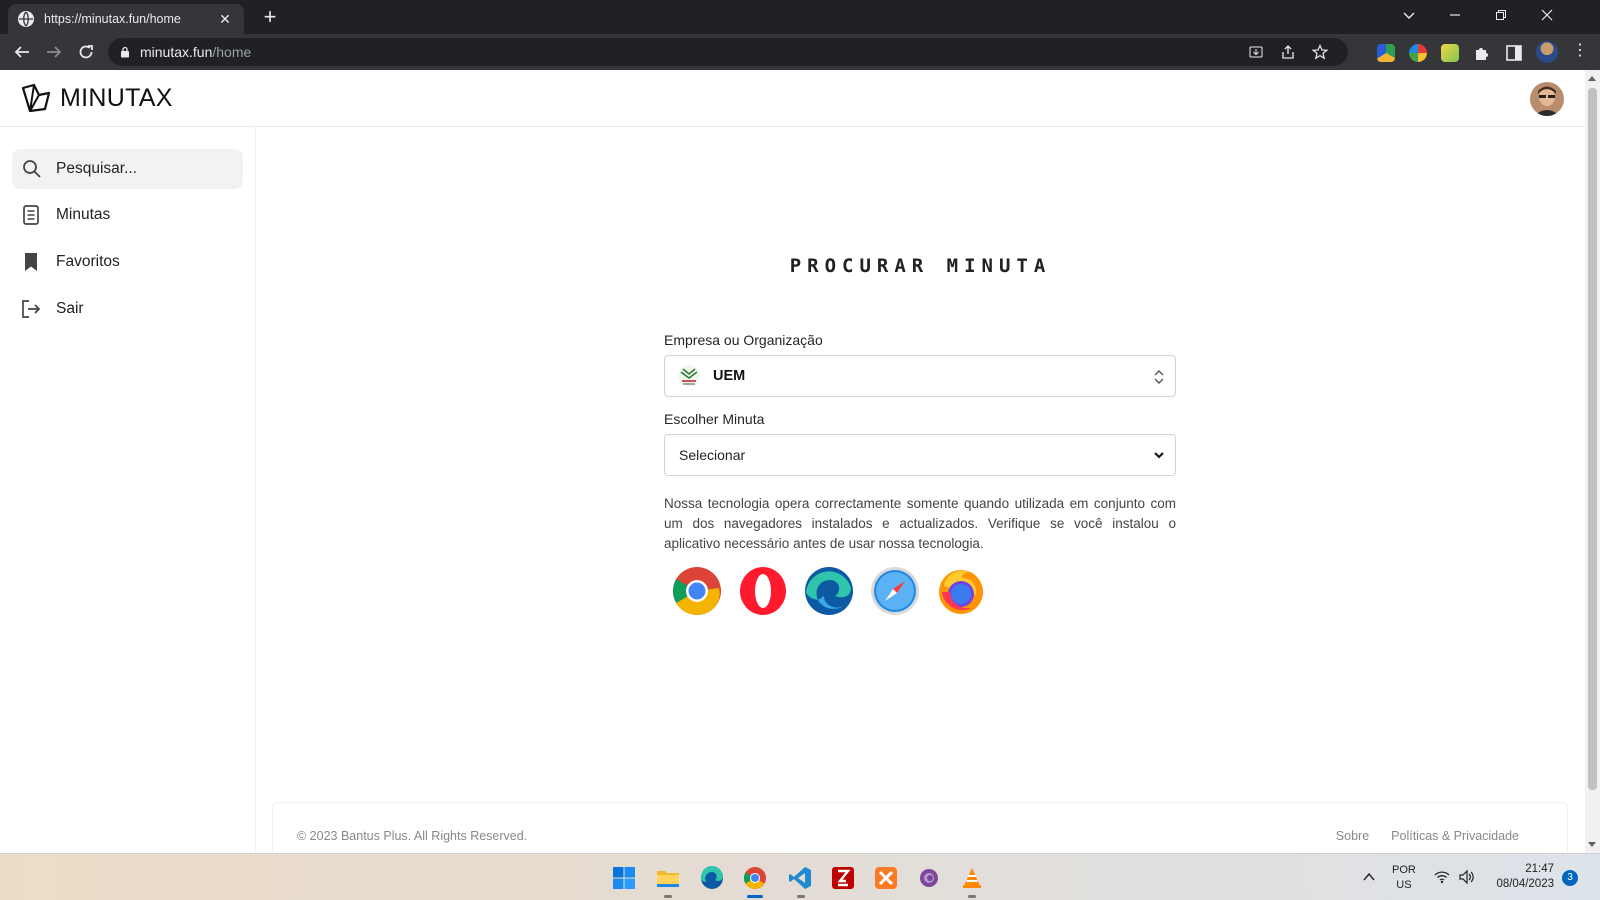 The height and width of the screenshot is (900, 1600). Describe the element at coordinates (54, 52) in the screenshot. I see `forward-icon` at that location.